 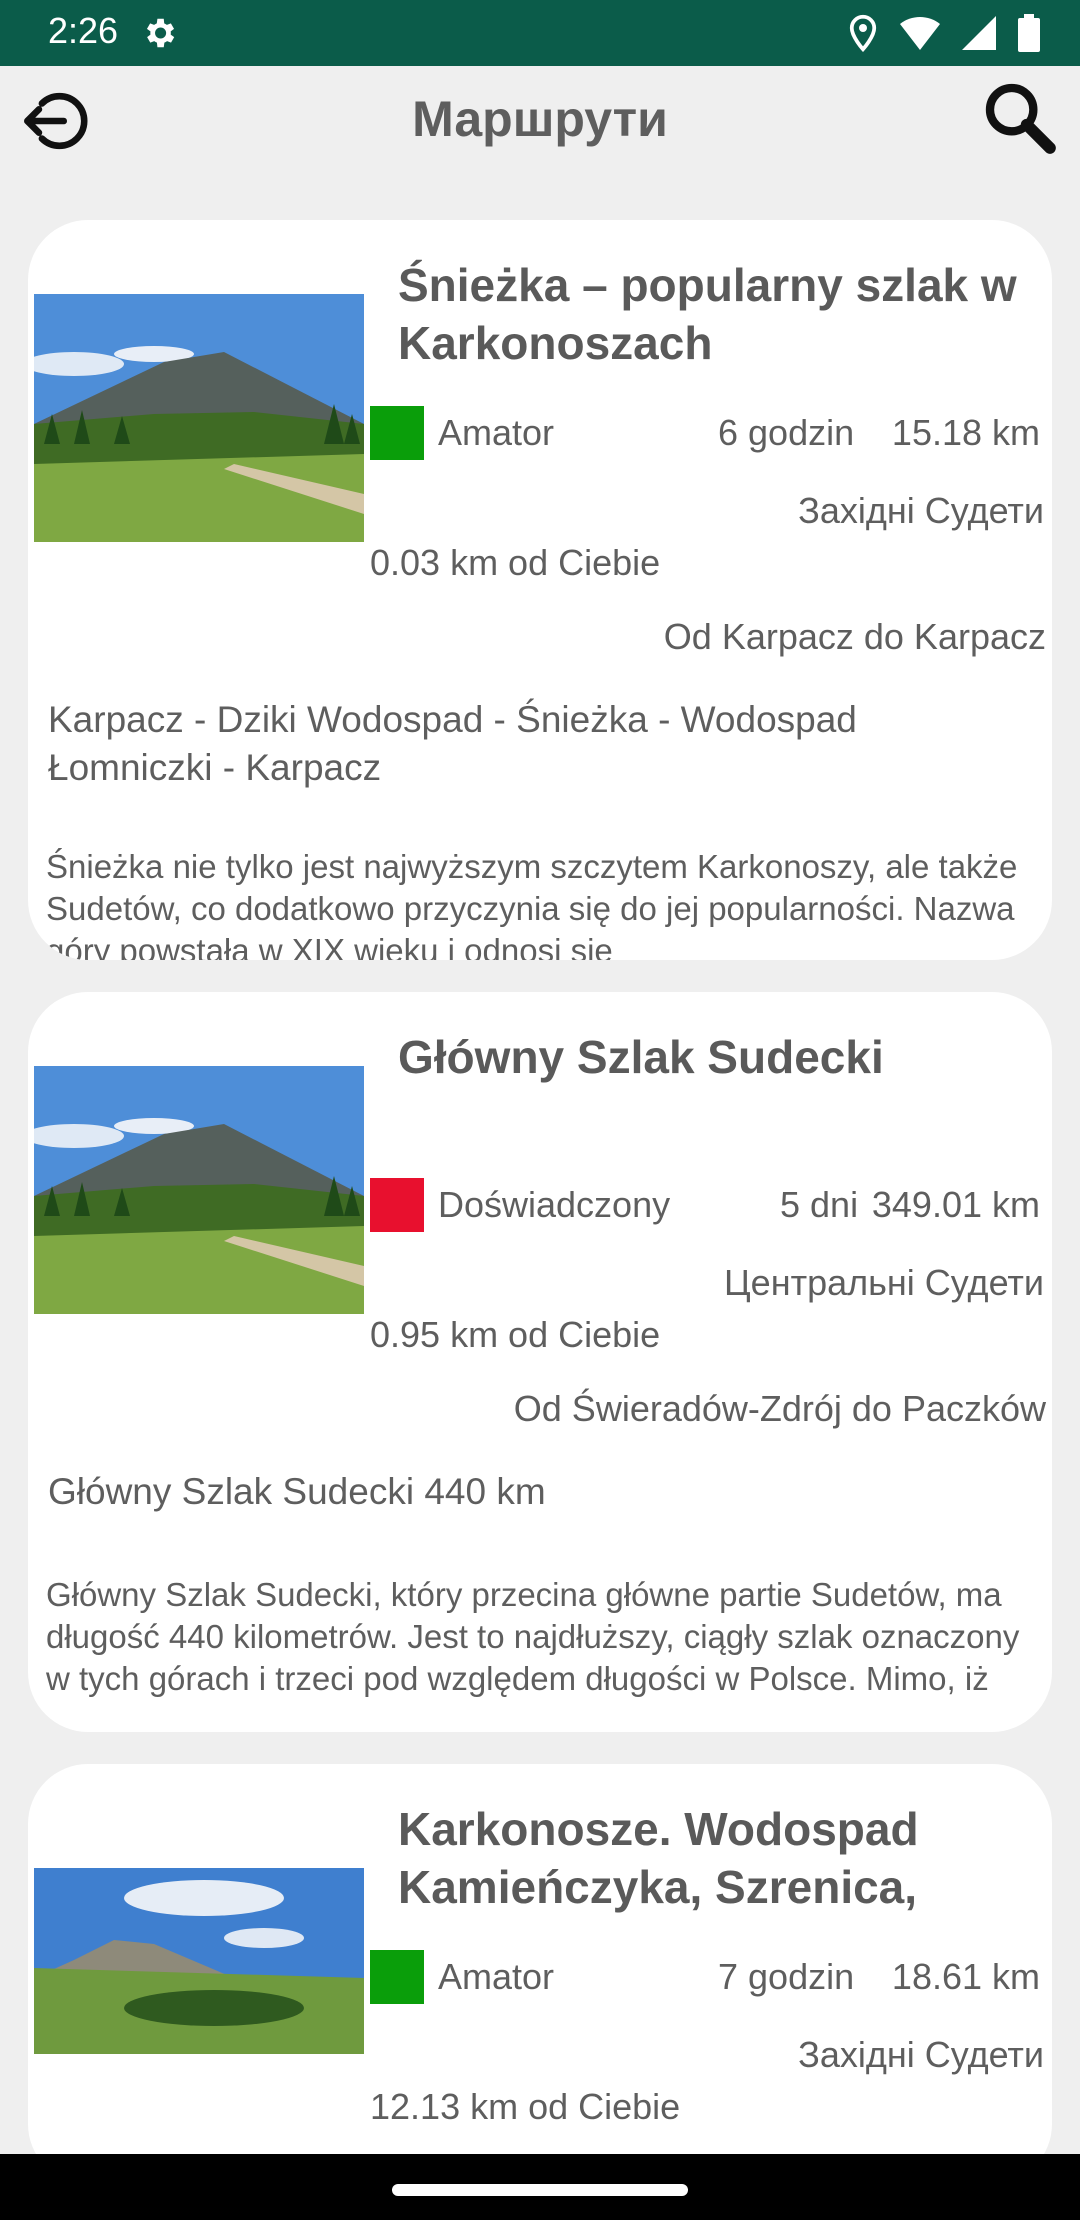 What do you see at coordinates (786, 1976) in the screenshot?
I see `duration: 7 godzin` at bounding box center [786, 1976].